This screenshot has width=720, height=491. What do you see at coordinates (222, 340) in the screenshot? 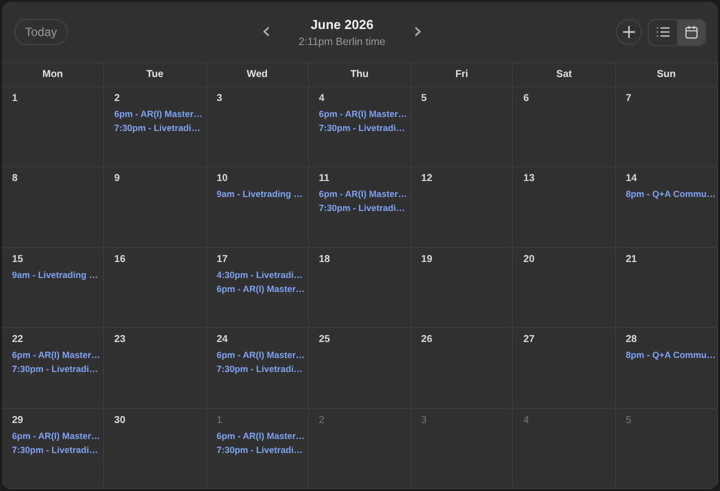
I see `day-number: 24` at bounding box center [222, 340].